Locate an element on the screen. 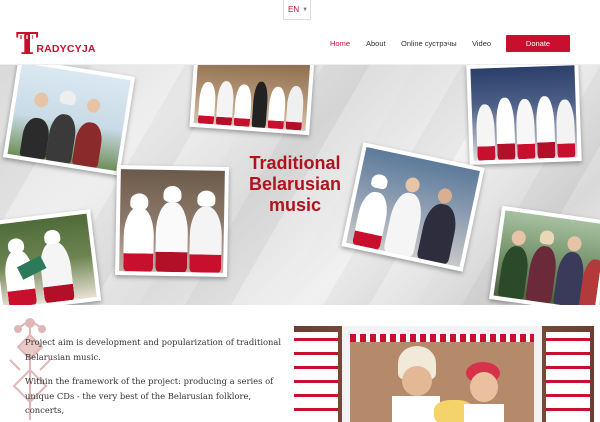 Image resolution: width=600 pixels, height=422 pixels. nav-video: Video is located at coordinates (481, 43).